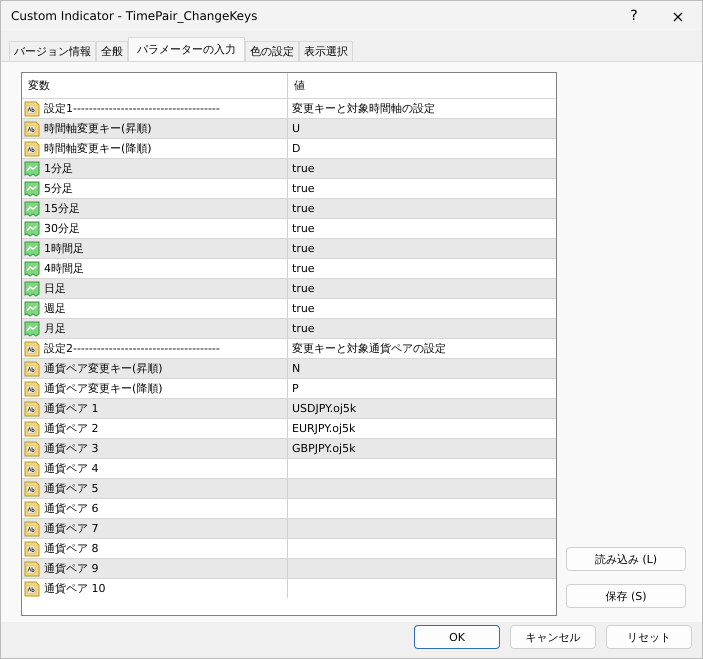 The width and height of the screenshot is (703, 659). Describe the element at coordinates (324, 448) in the screenshot. I see `parameter-value: GBPJPY.oj5k` at that location.